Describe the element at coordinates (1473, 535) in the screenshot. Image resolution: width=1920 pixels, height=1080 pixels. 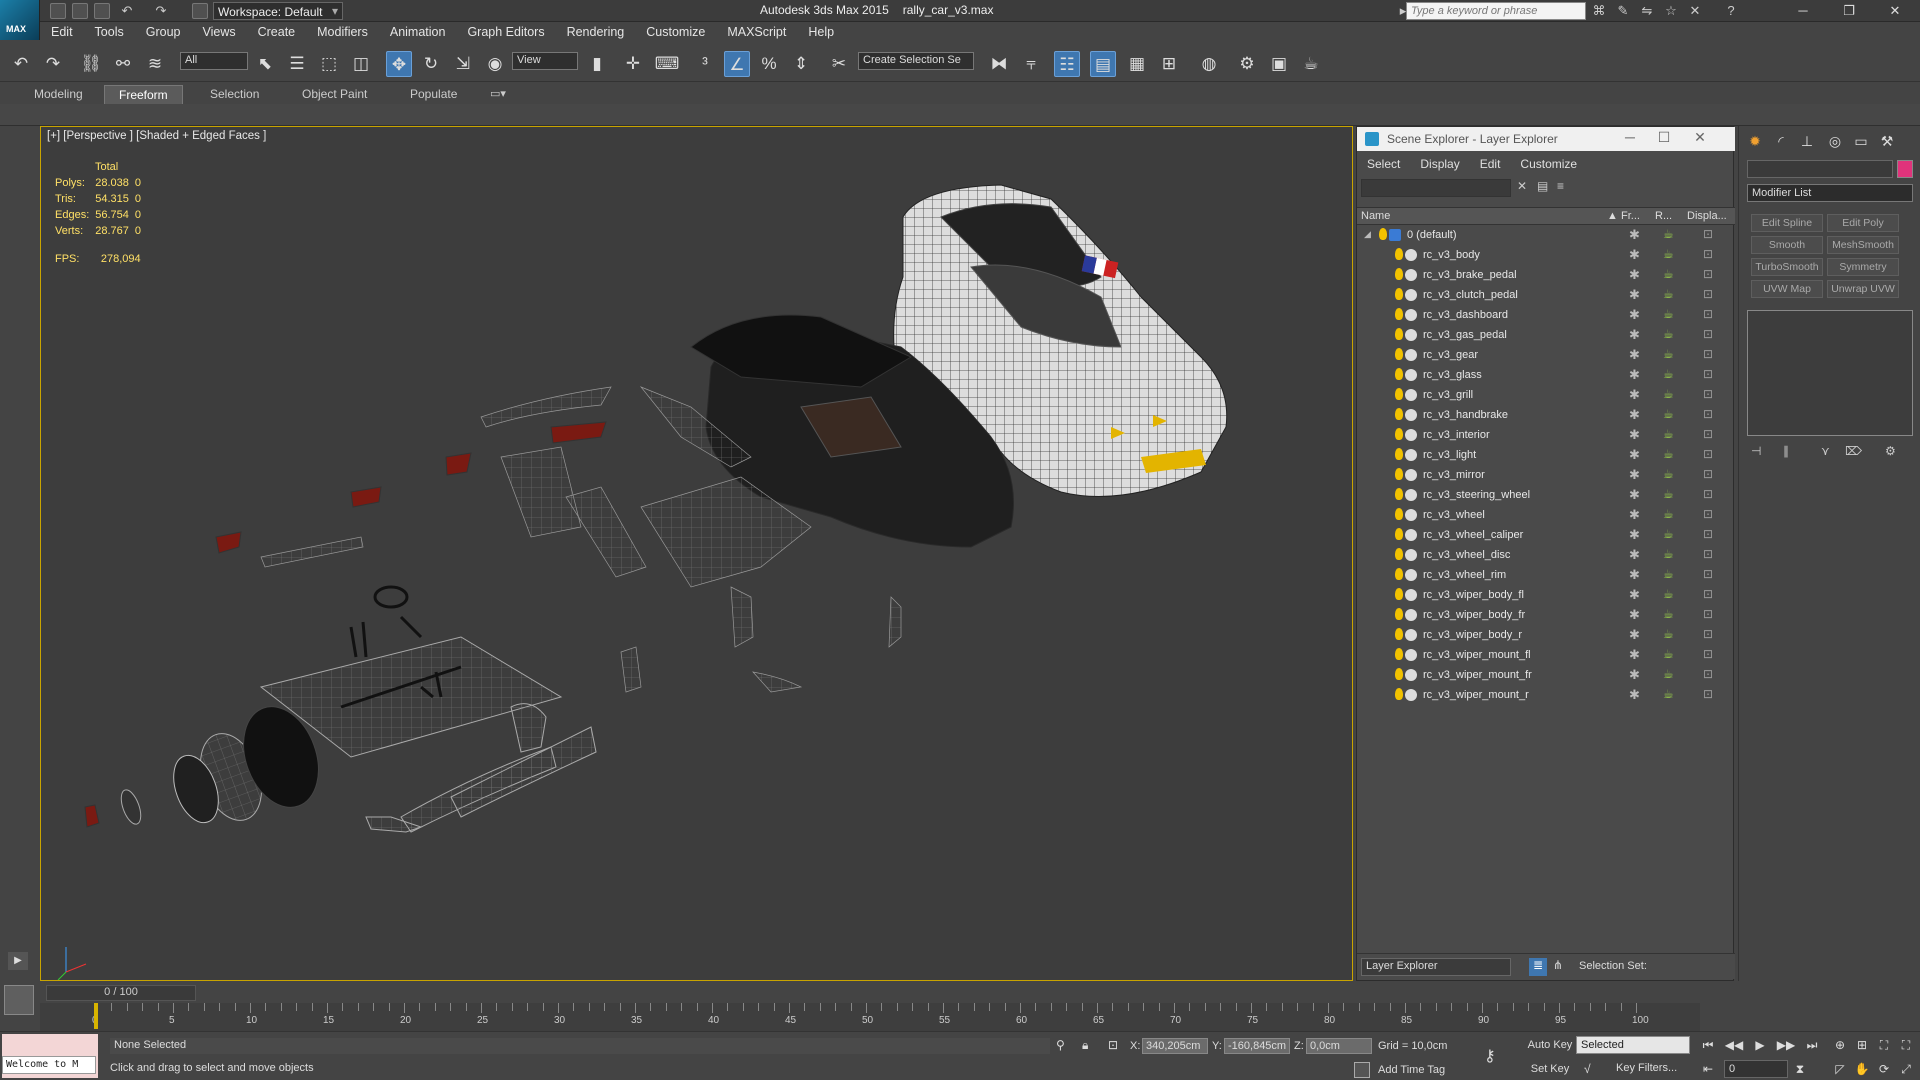
I see `object-name: rc_v3_wheel_caliper` at that location.